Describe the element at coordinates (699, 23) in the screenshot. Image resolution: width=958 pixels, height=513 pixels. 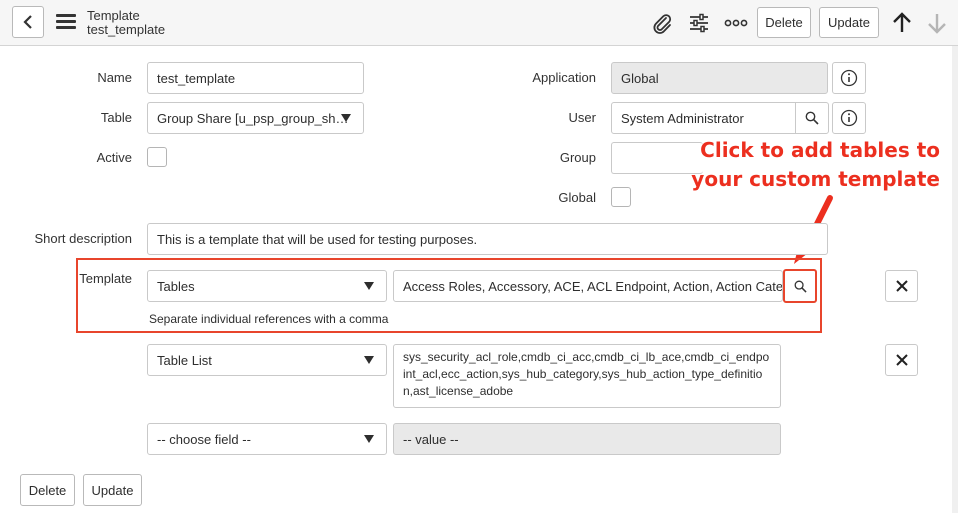
I see `settings-sliders-icon` at that location.